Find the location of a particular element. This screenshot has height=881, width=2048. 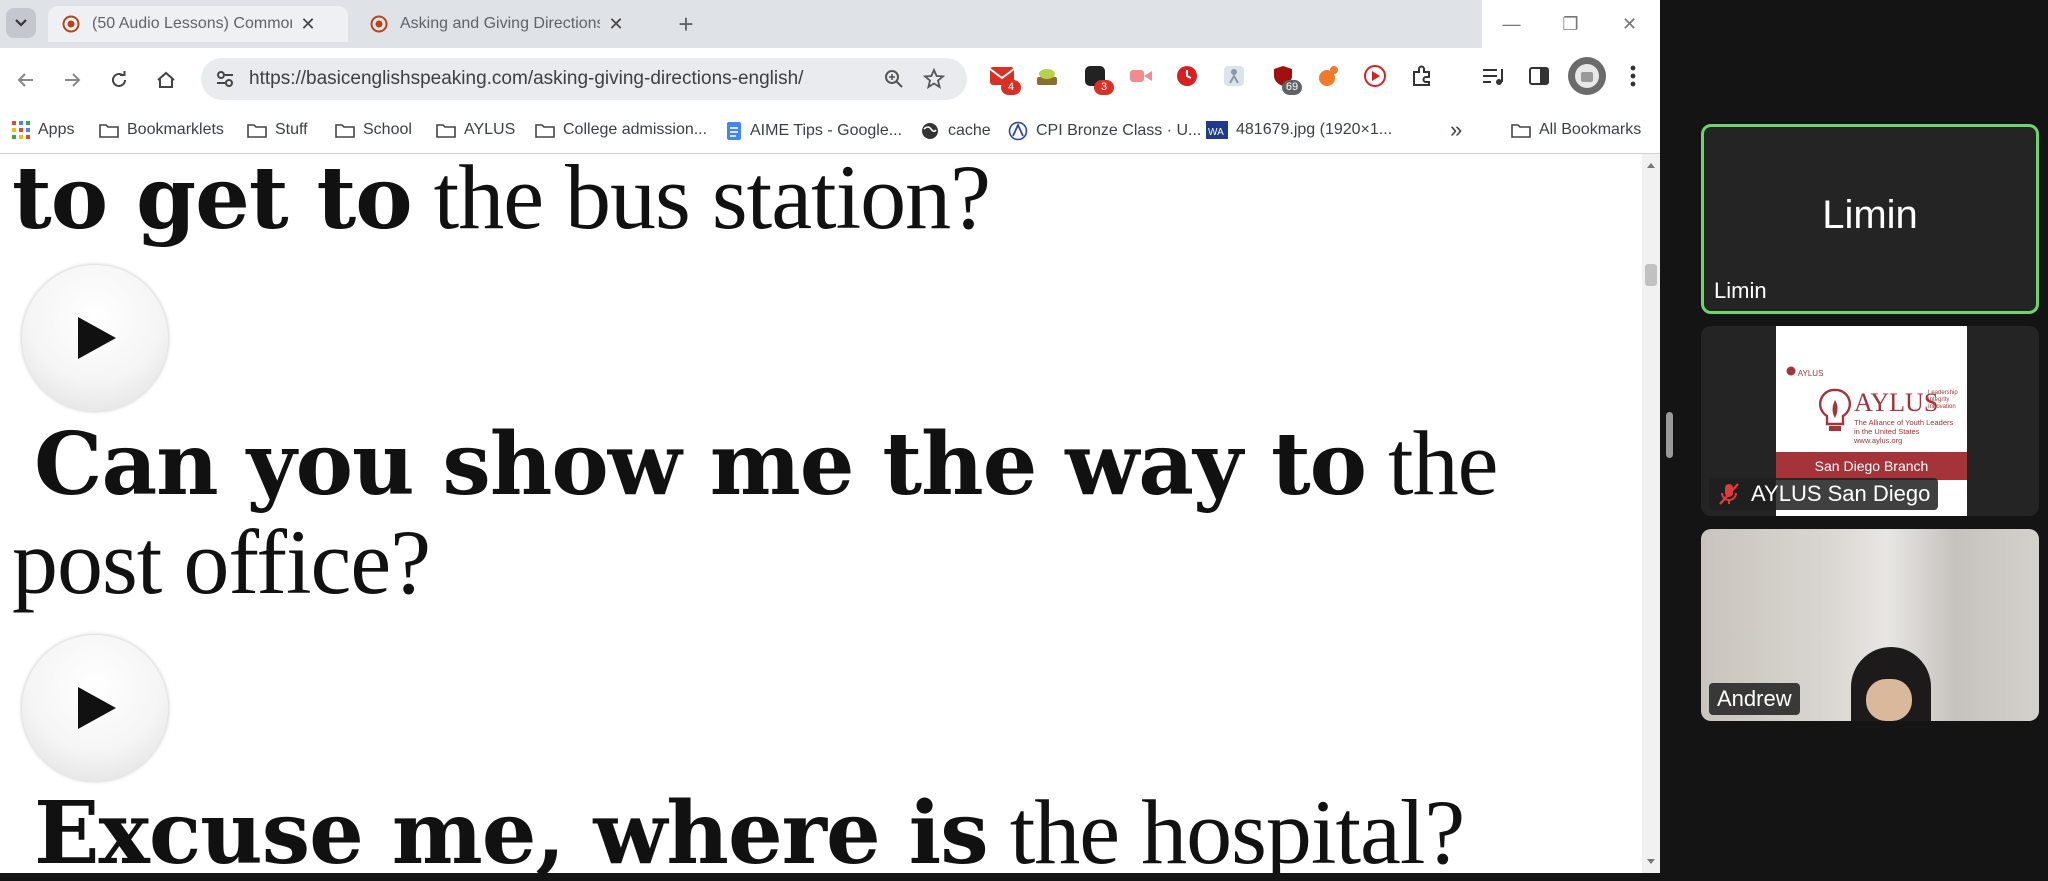

phrase-regular: post office? is located at coordinates (221, 562).